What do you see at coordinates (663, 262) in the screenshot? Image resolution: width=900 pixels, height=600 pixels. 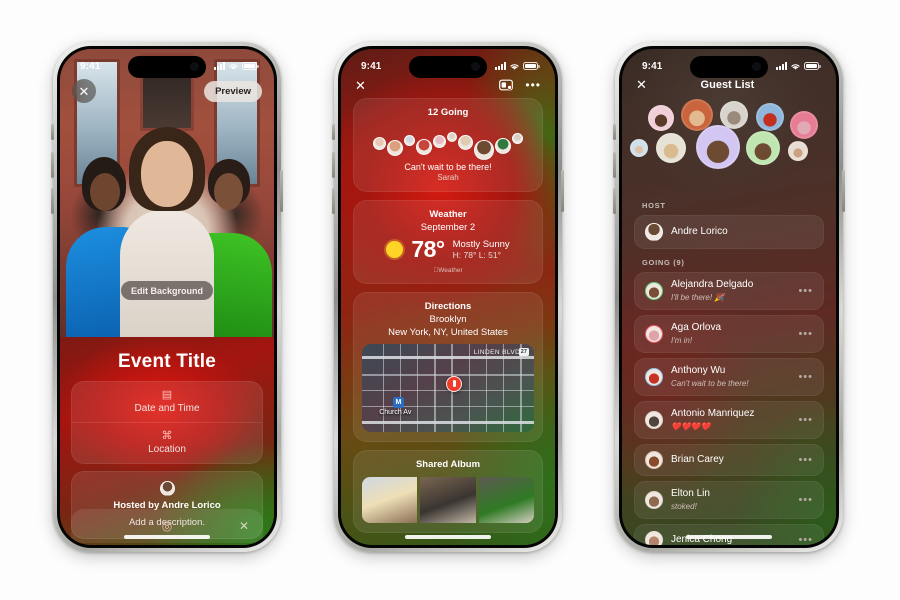 I see `going-section-label: GOING (9)` at bounding box center [663, 262].